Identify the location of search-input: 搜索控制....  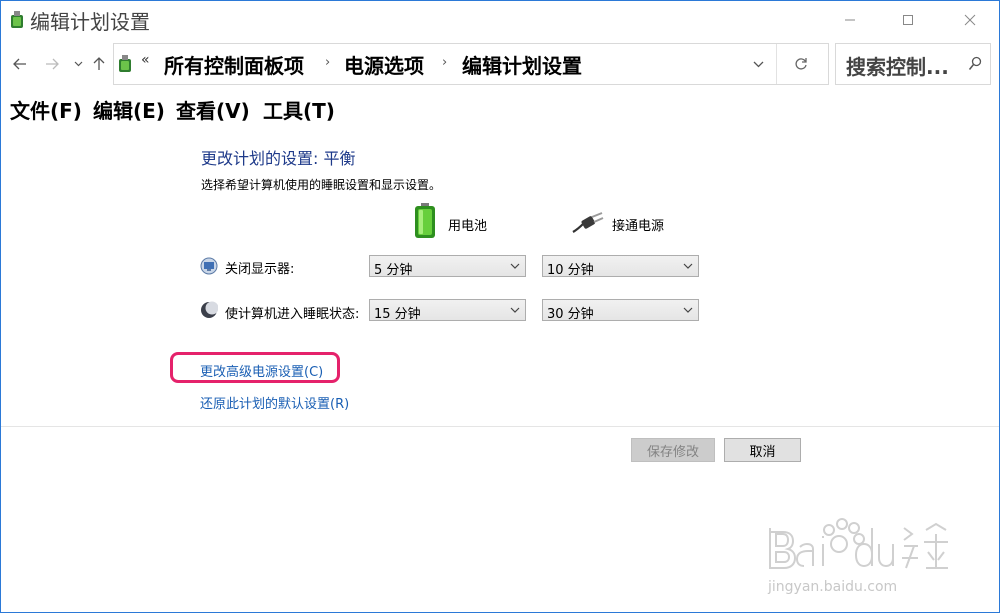
(897, 65).